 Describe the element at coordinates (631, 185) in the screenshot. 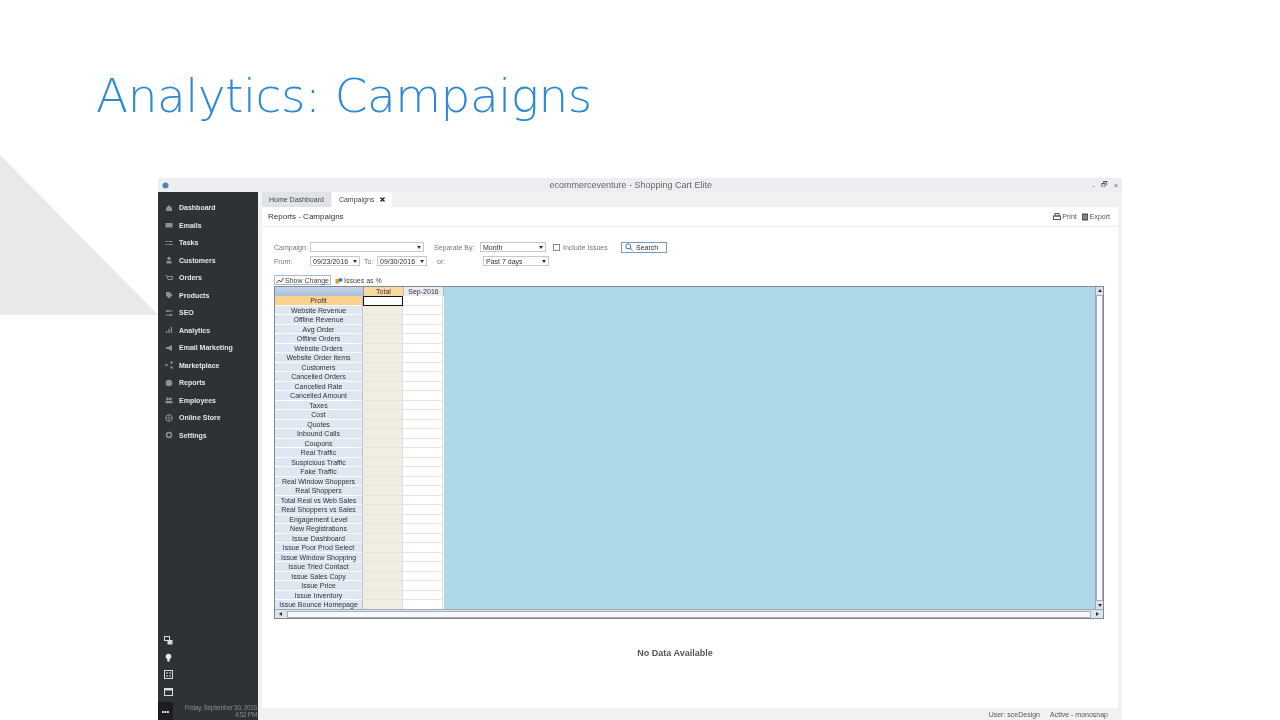

I see `window-title: ecommerceventure - Shopping Cart Elite` at that location.